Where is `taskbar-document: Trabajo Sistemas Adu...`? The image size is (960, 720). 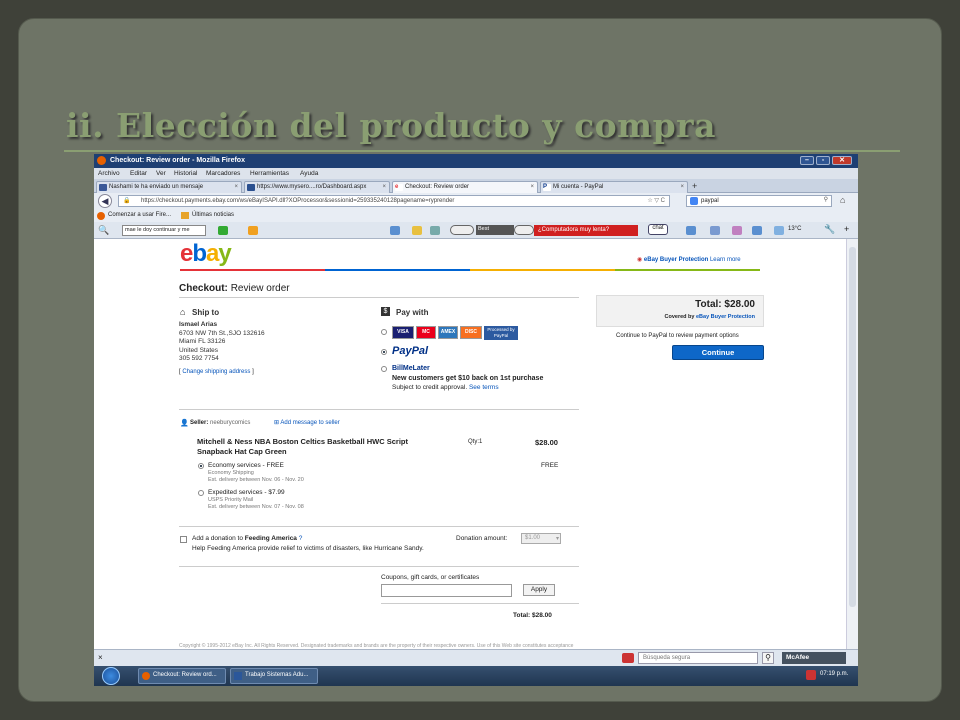
taskbar-document: Trabajo Sistemas Adu... is located at coordinates (274, 676).